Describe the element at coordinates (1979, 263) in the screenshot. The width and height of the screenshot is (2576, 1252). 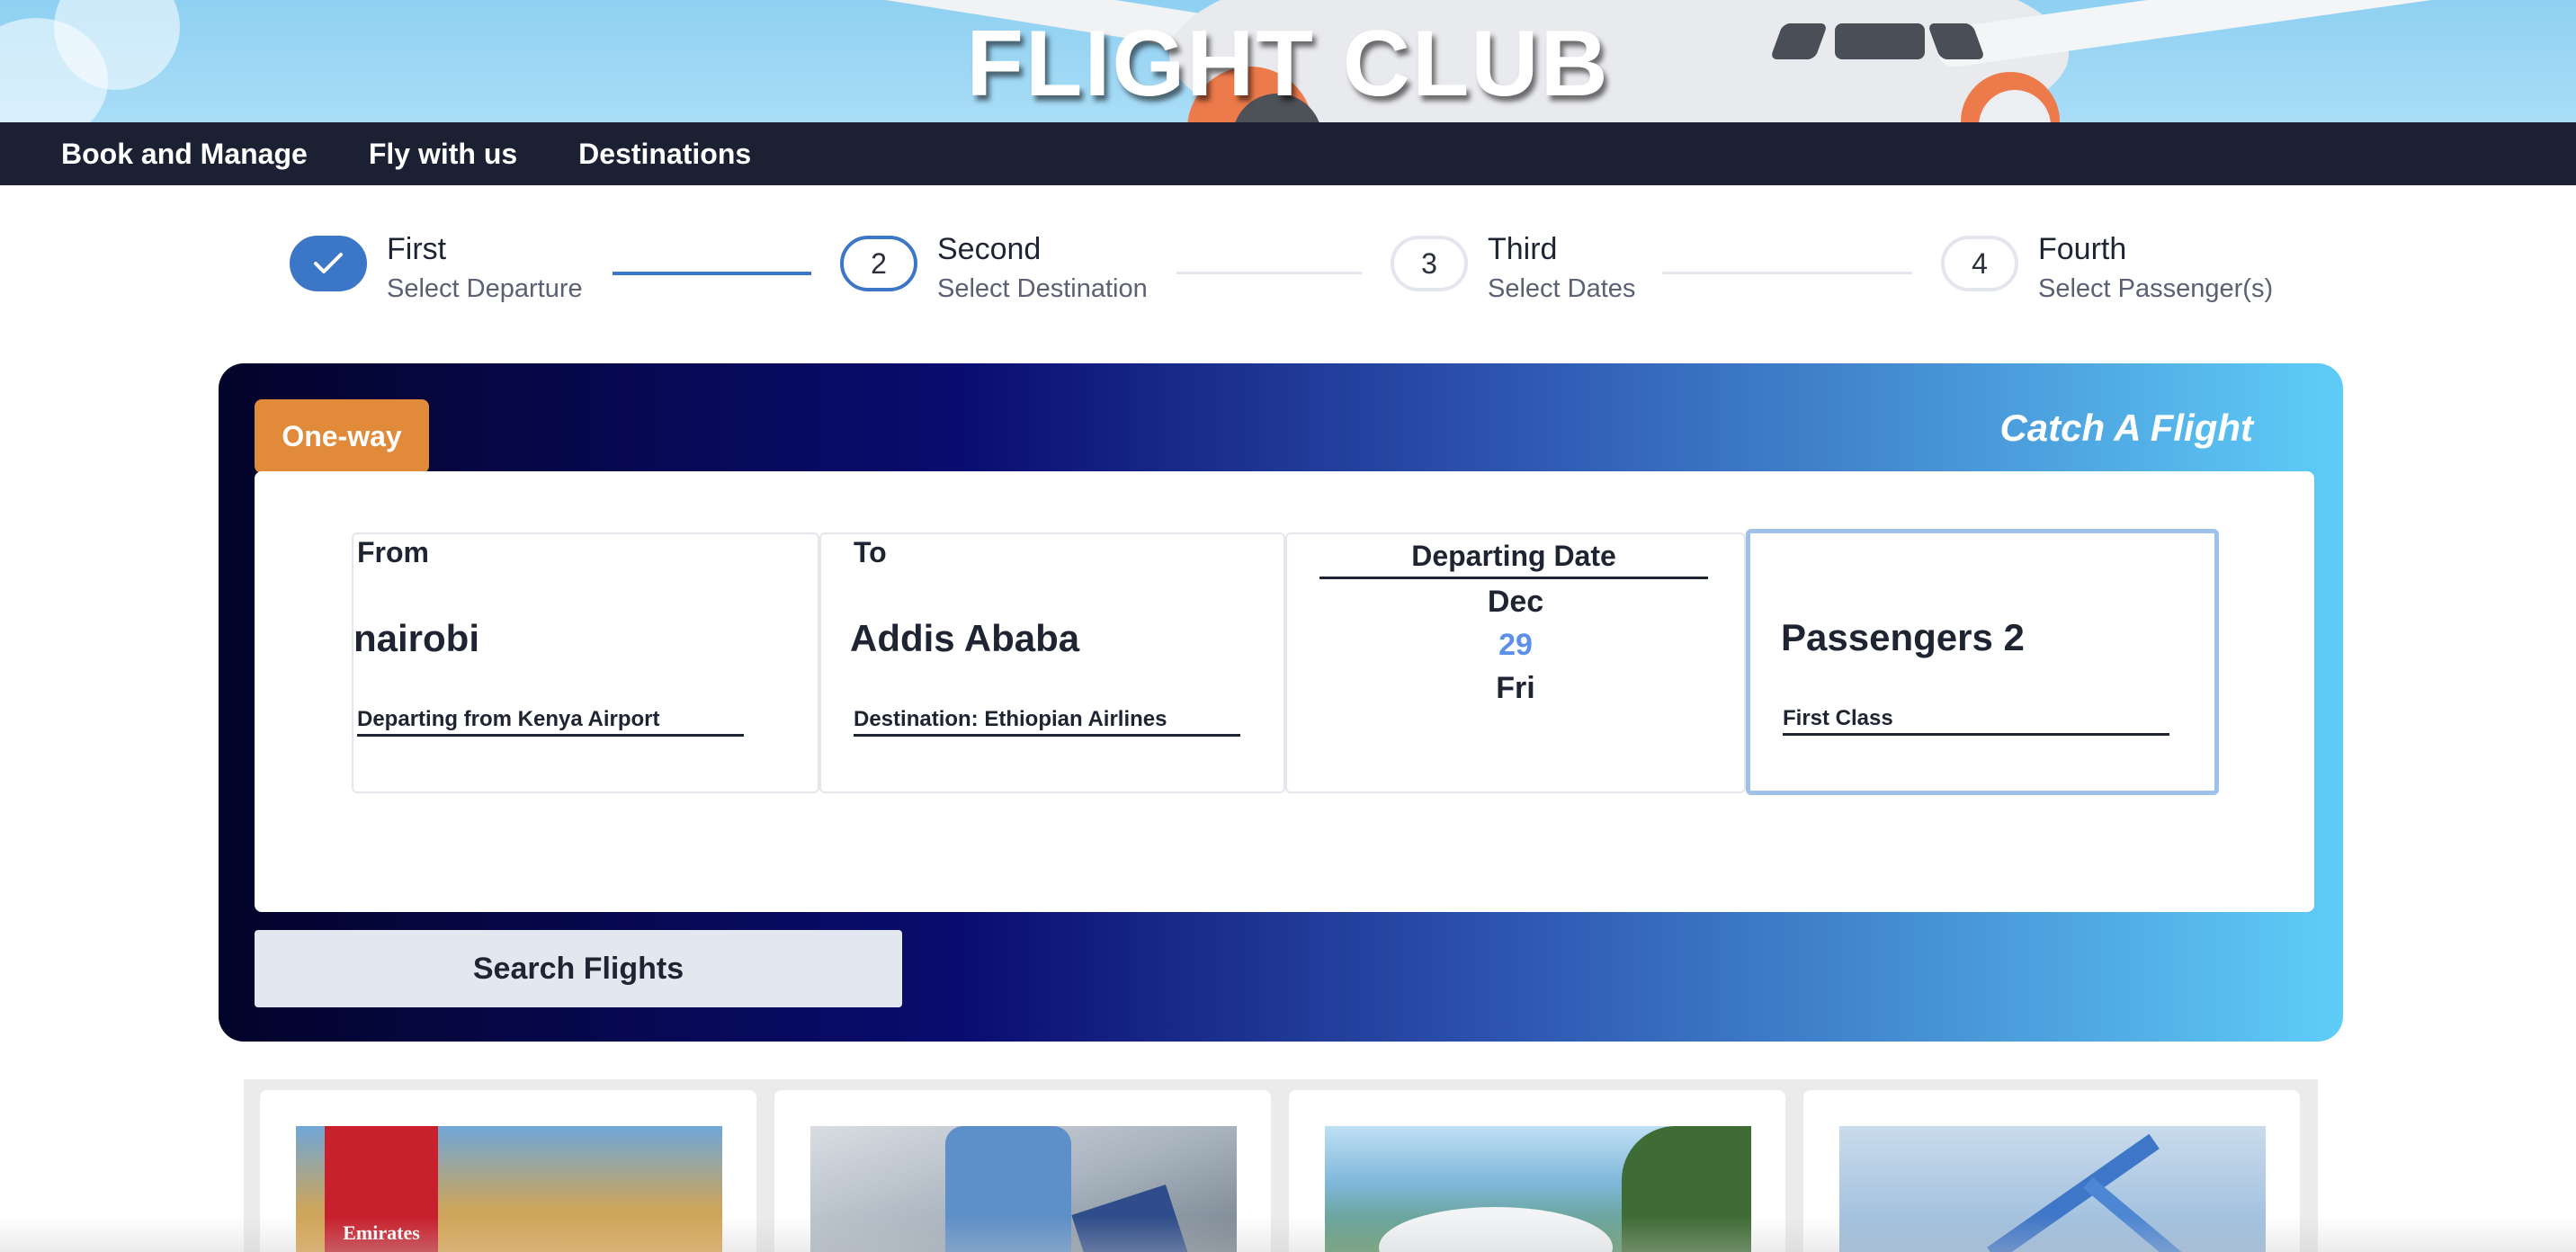
I see `step-number: 4` at that location.